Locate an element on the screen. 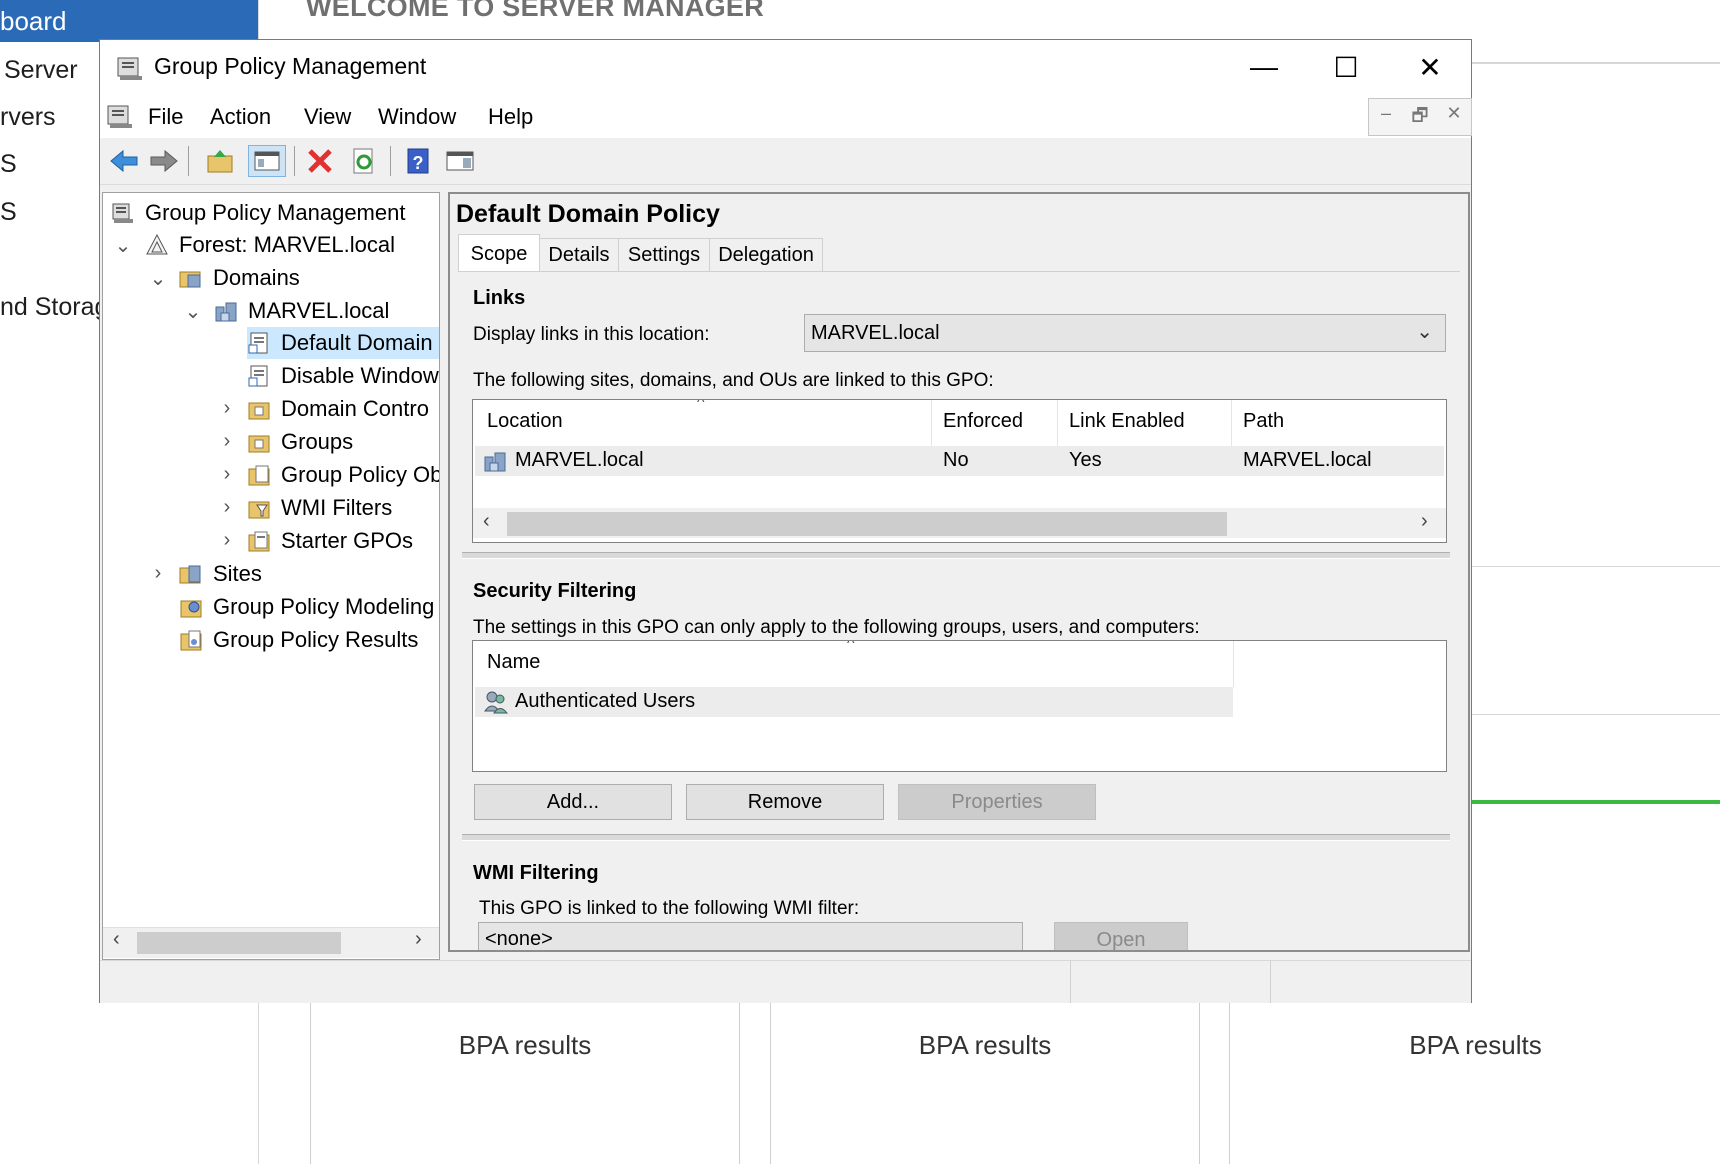  menu-help: Help is located at coordinates (510, 117).